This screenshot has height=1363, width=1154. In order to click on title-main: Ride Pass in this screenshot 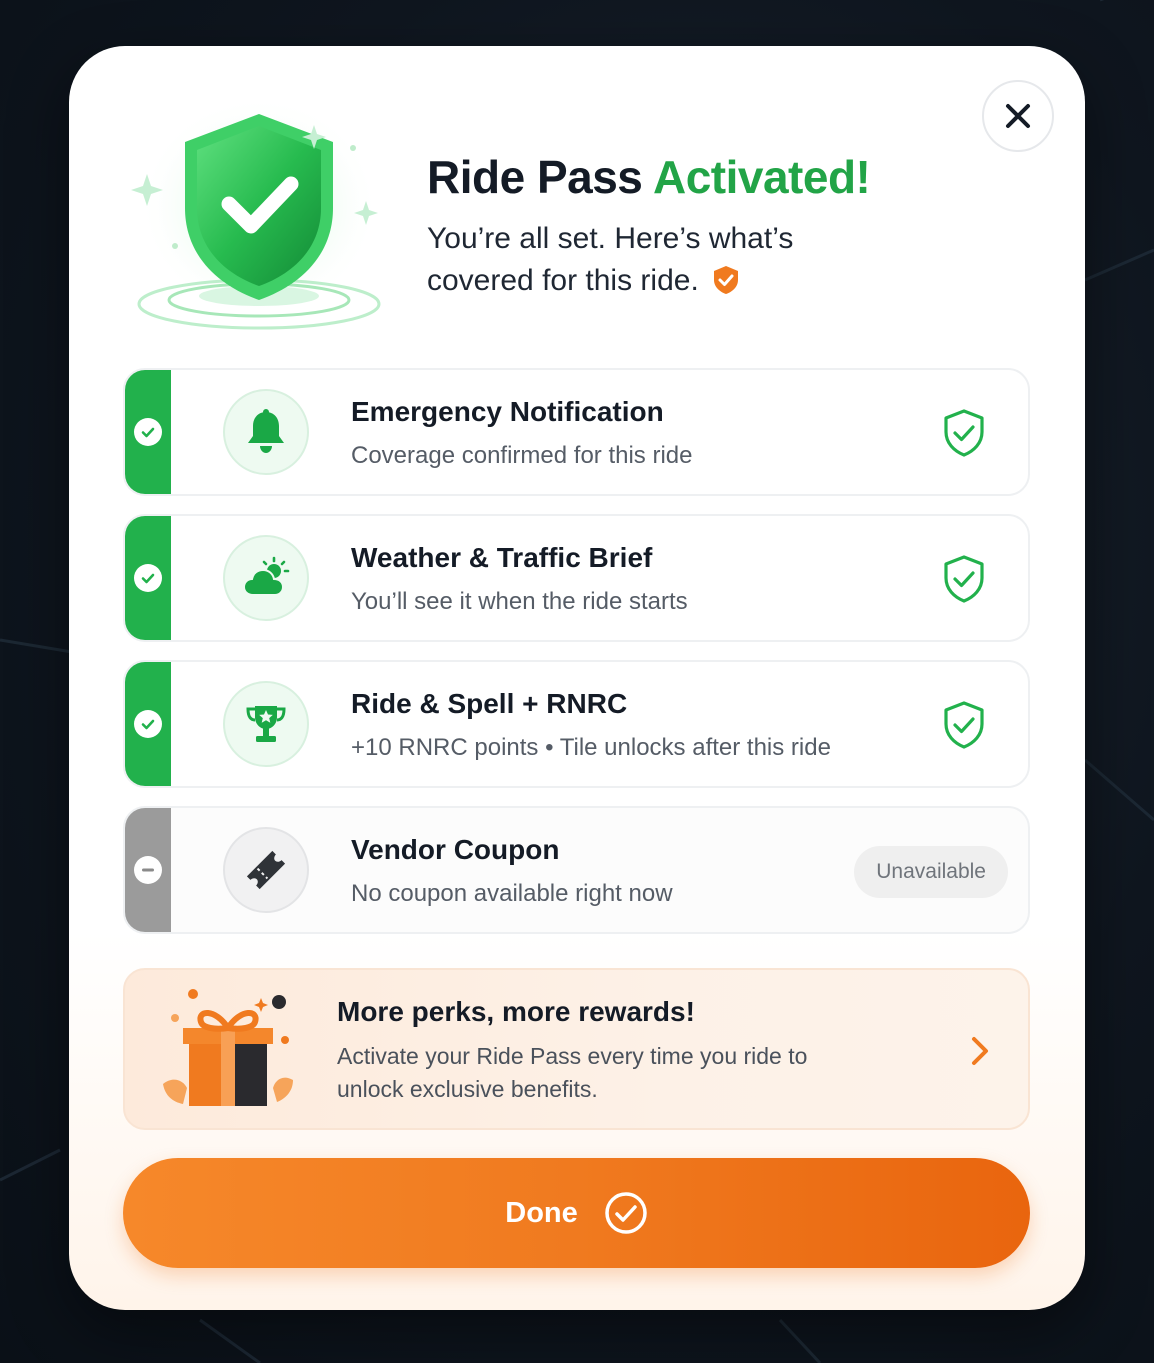, I will do `click(535, 177)`.